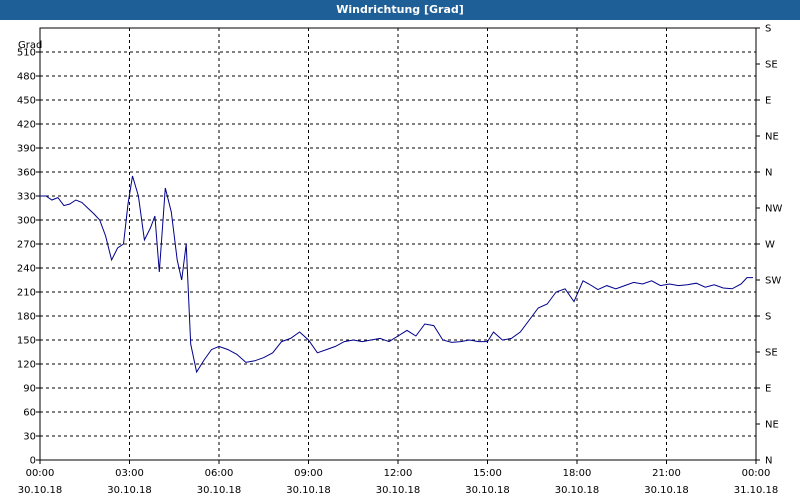  I want to click on compass-label: W, so click(770, 245).